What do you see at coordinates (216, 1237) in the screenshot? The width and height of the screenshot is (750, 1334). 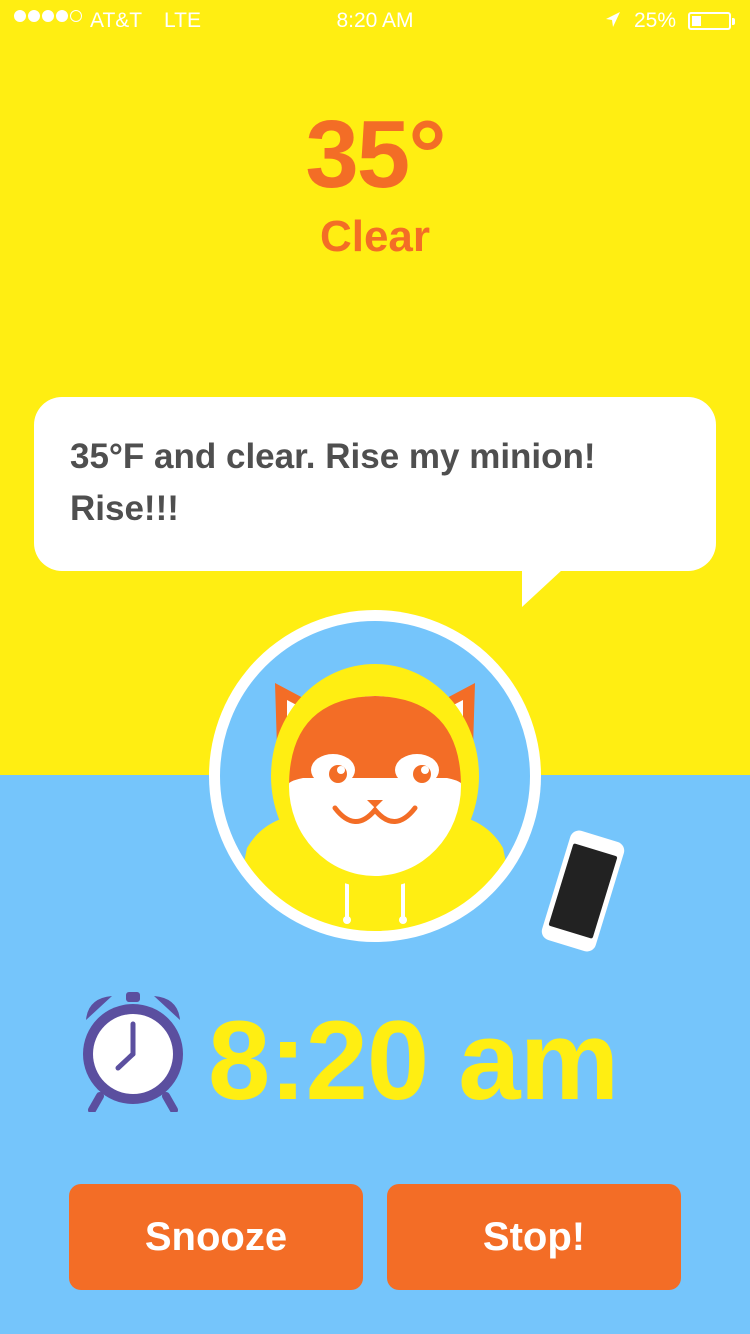 I see `snooze-button: Snooze` at bounding box center [216, 1237].